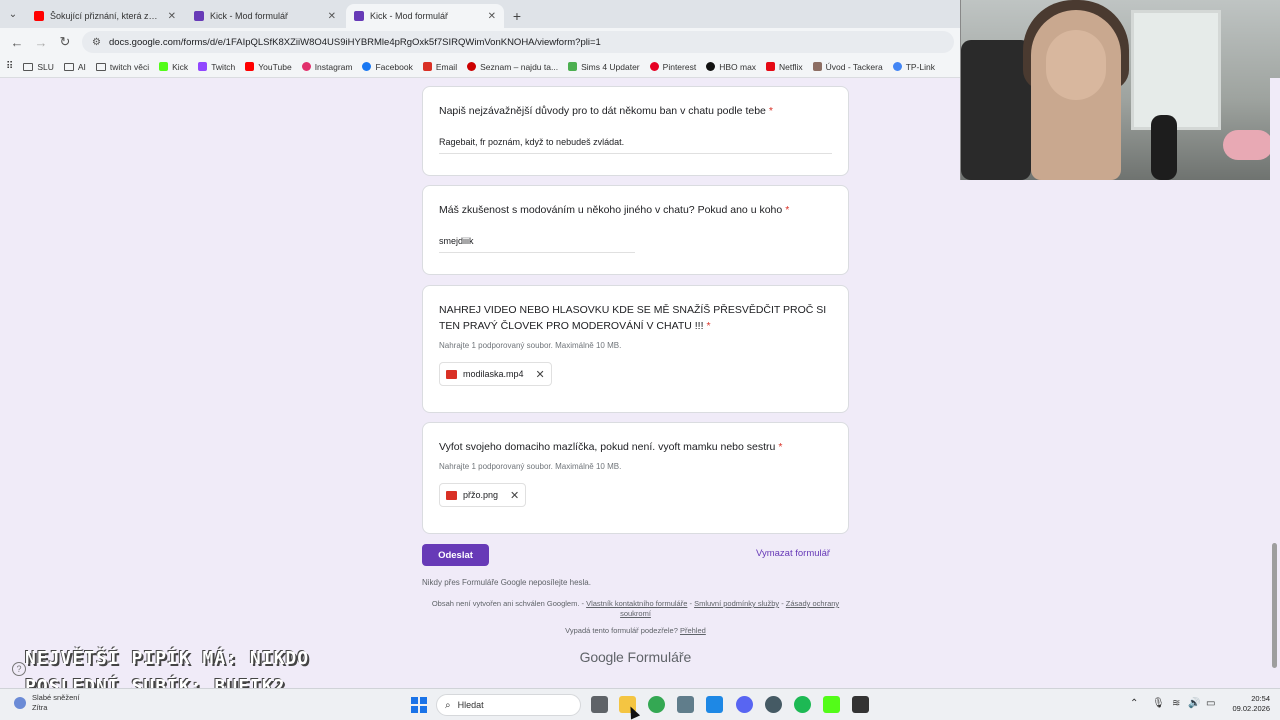 The image size is (1280, 720). I want to click on site-info-icon: ⚙, so click(96, 42).